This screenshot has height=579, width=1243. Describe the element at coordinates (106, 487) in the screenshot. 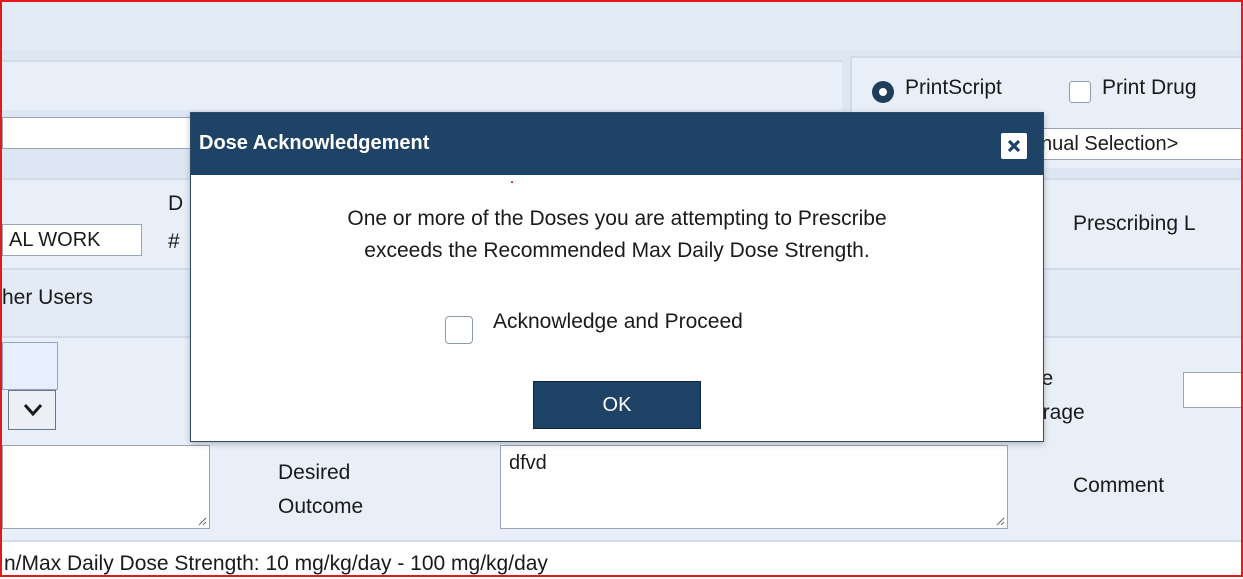

I see `left-textarea` at that location.